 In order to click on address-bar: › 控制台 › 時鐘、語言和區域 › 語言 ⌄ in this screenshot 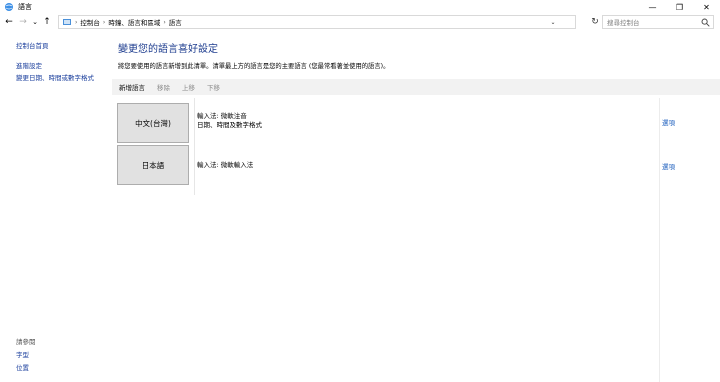, I will do `click(317, 22)`.